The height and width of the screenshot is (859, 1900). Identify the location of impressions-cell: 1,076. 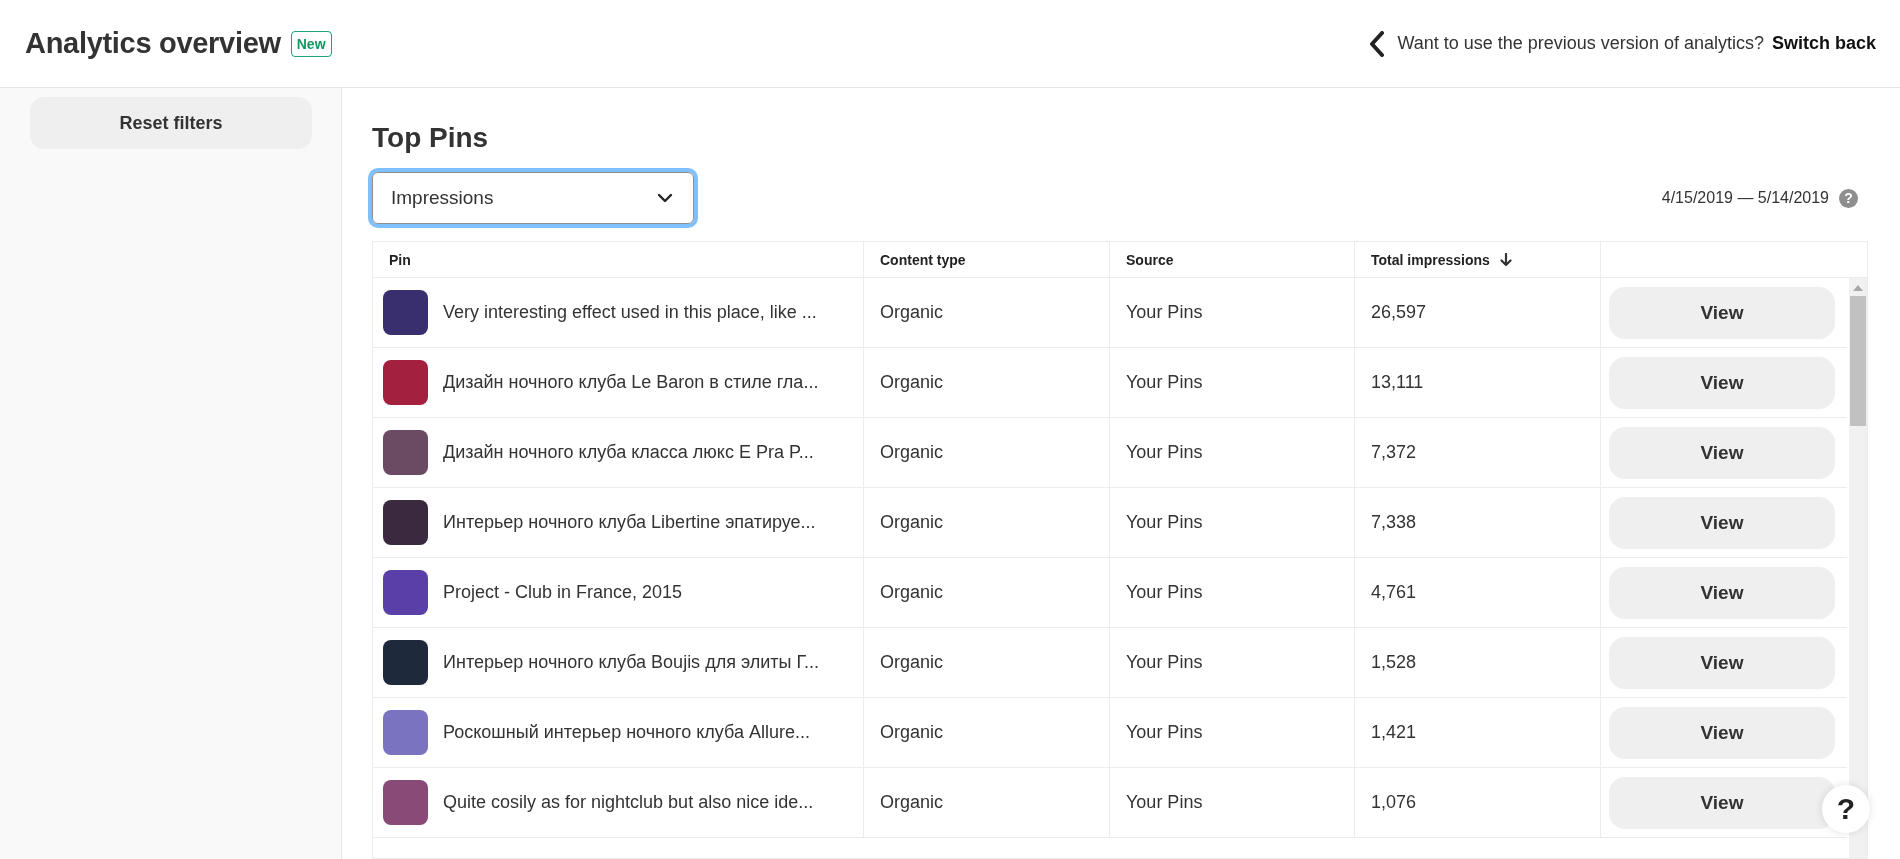
(1394, 802).